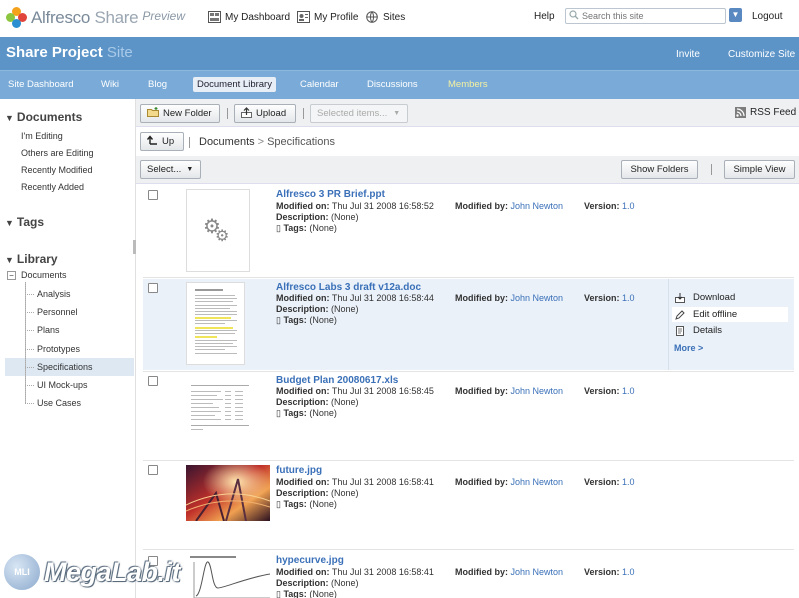 The height and width of the screenshot is (598, 799). I want to click on invite-link: Invite, so click(688, 54).